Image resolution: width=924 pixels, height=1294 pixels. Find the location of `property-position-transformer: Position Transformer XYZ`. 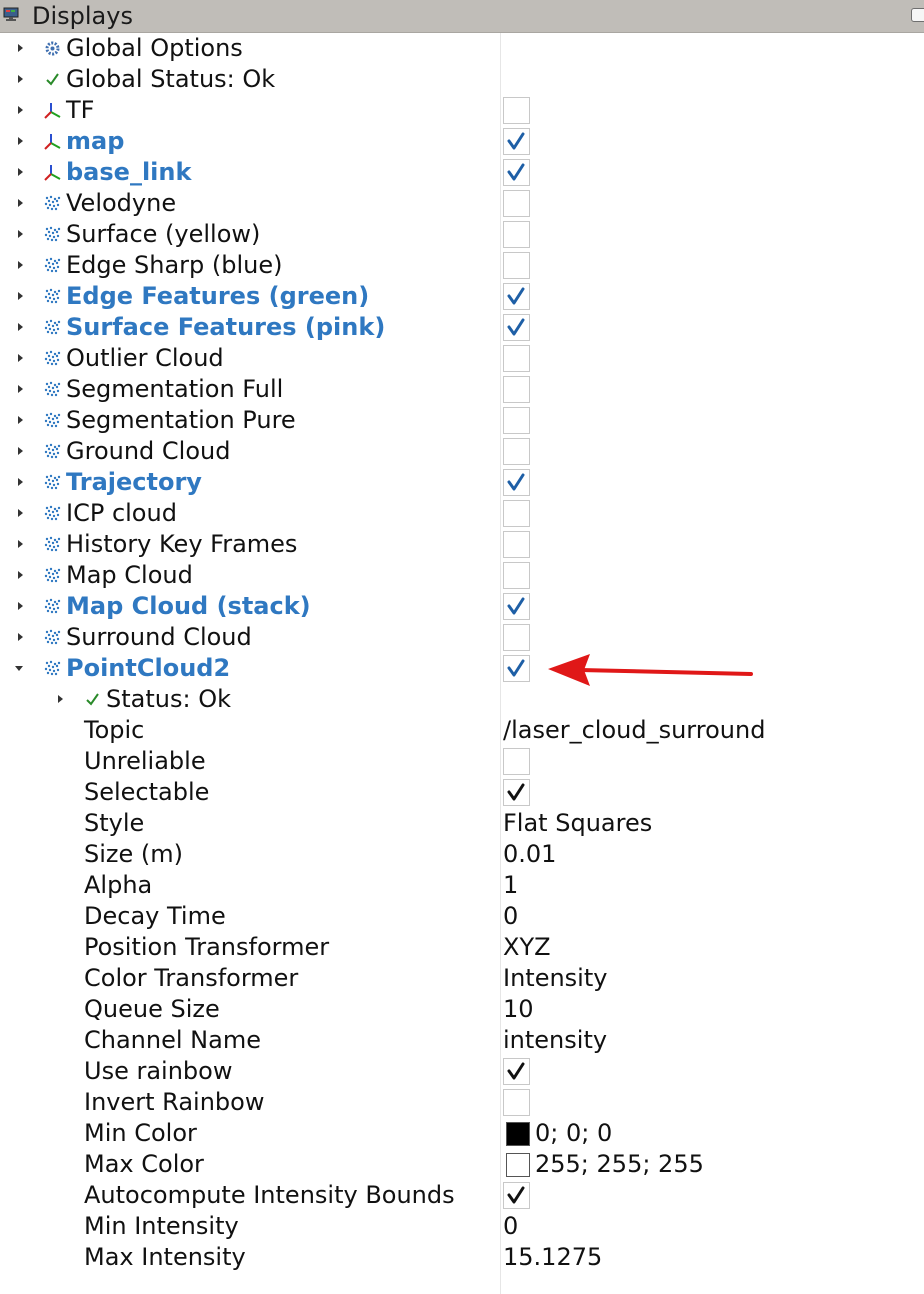

property-position-transformer: Position Transformer XYZ is located at coordinates (462, 947).